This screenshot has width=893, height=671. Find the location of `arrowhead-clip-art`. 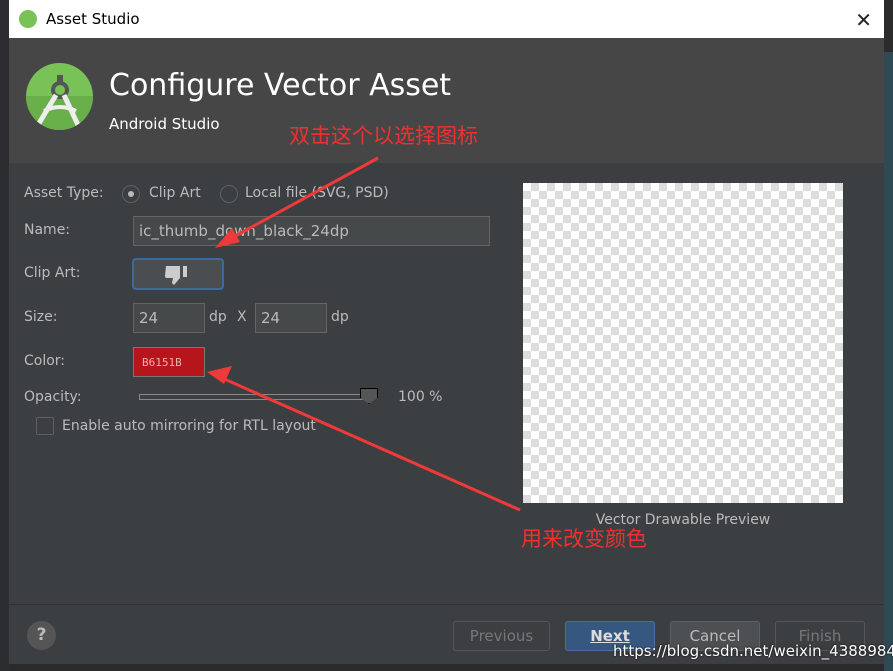

arrowhead-clip-art is located at coordinates (227, 238).